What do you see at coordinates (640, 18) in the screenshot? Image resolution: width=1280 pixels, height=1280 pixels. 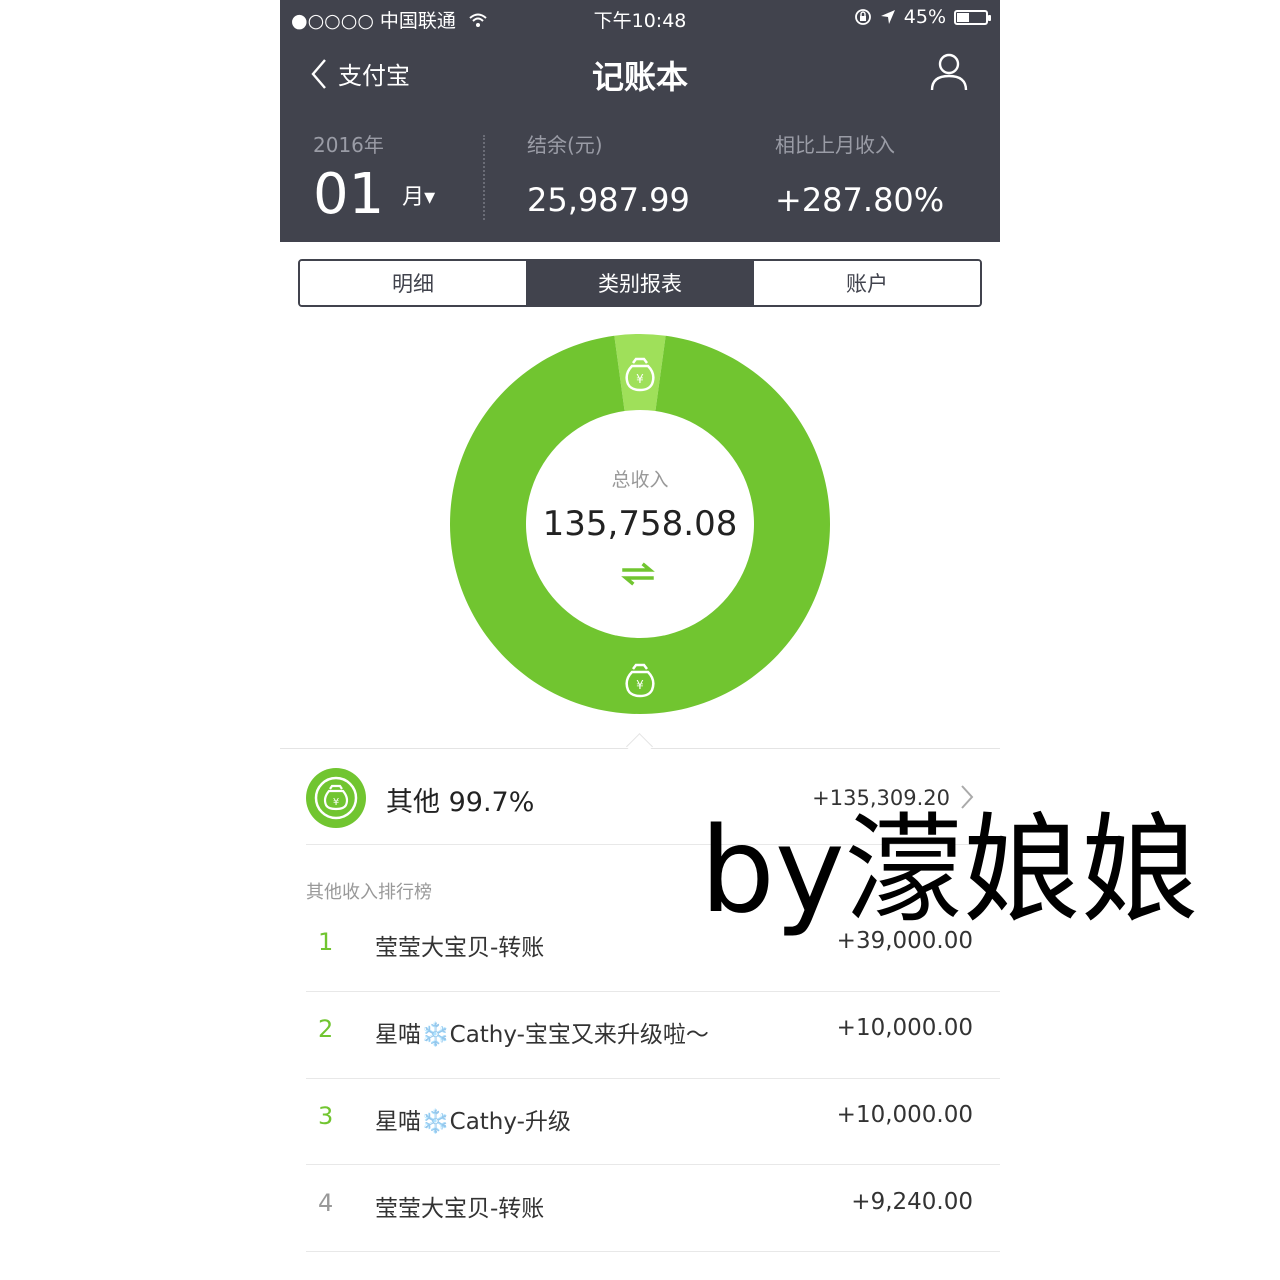 I see `status-bar: ●○○○○ 中国联通 下午10:48 45%` at bounding box center [640, 18].